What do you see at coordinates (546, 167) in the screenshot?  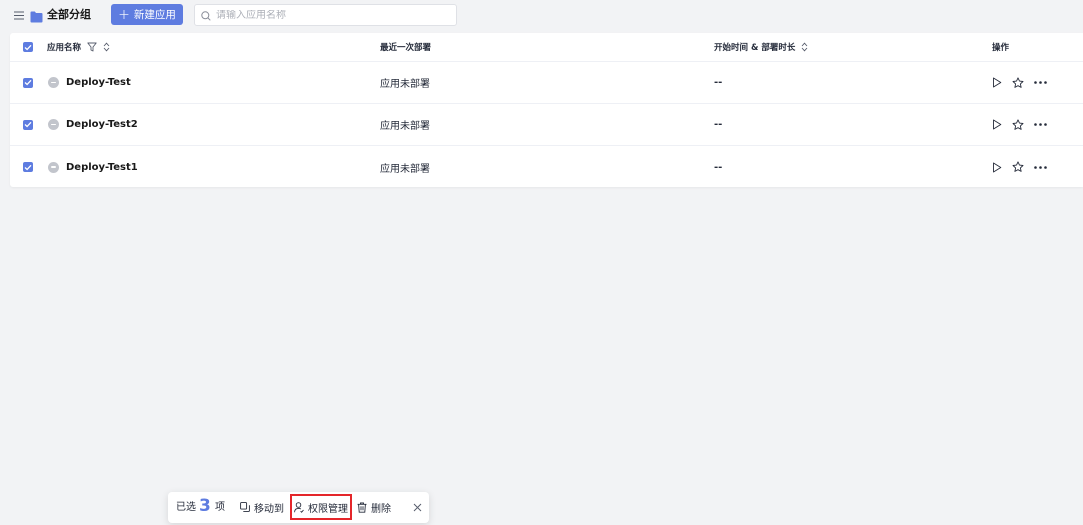 I see `table-row: Deploy-Test1 应用未部署 --` at bounding box center [546, 167].